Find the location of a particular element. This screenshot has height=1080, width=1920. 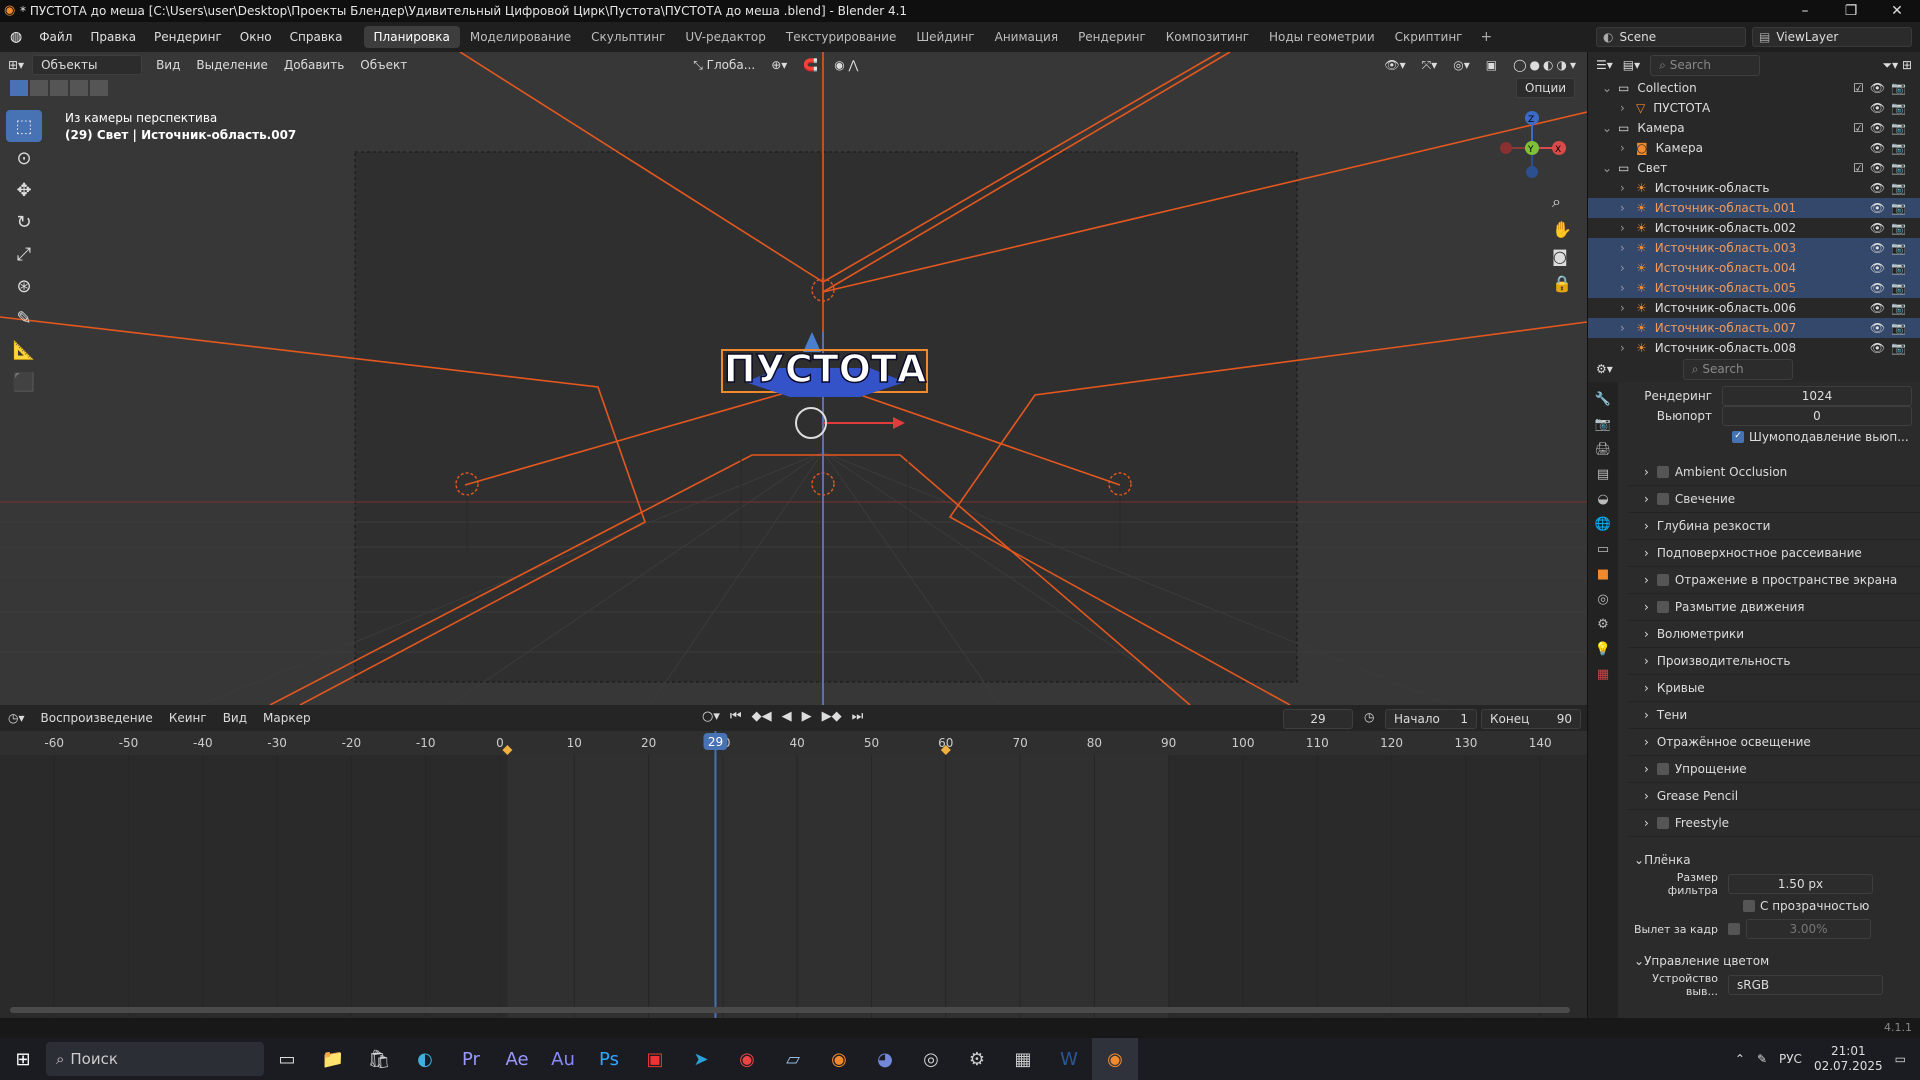

zoom-icon: ⌕ is located at coordinates (1562, 202).